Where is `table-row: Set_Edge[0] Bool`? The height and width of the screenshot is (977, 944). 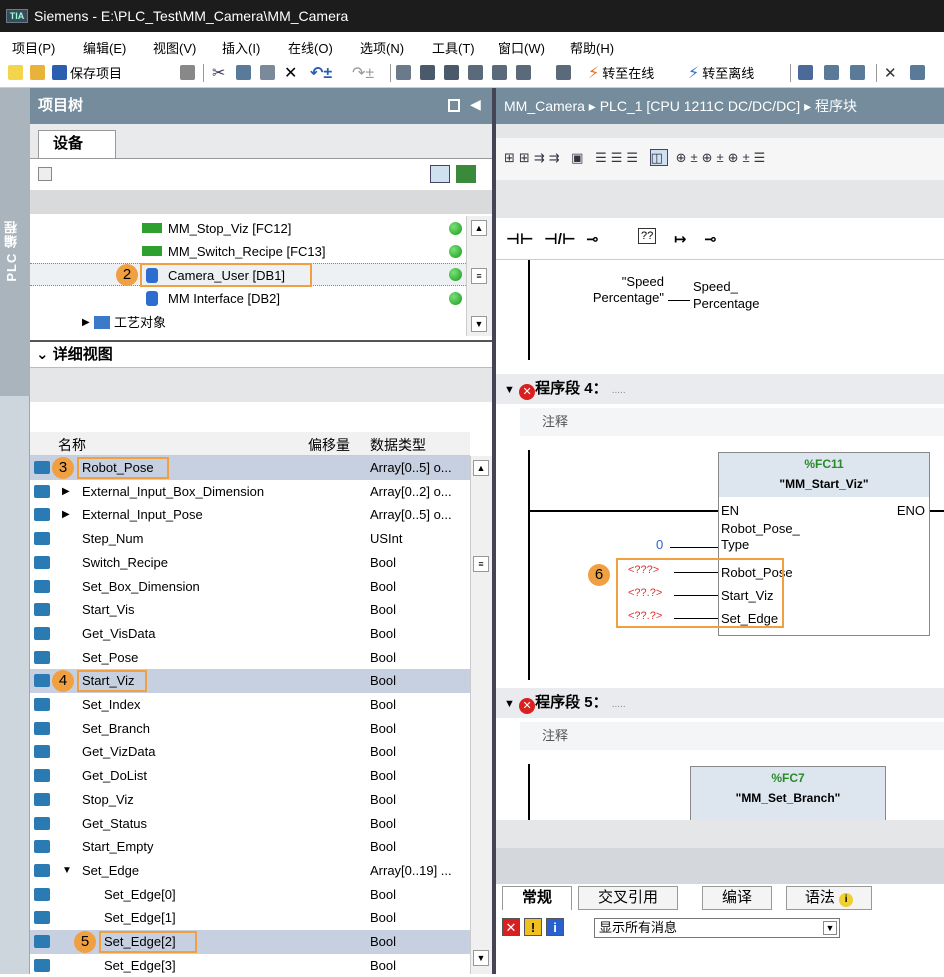 table-row: Set_Edge[0] Bool is located at coordinates (250, 895).